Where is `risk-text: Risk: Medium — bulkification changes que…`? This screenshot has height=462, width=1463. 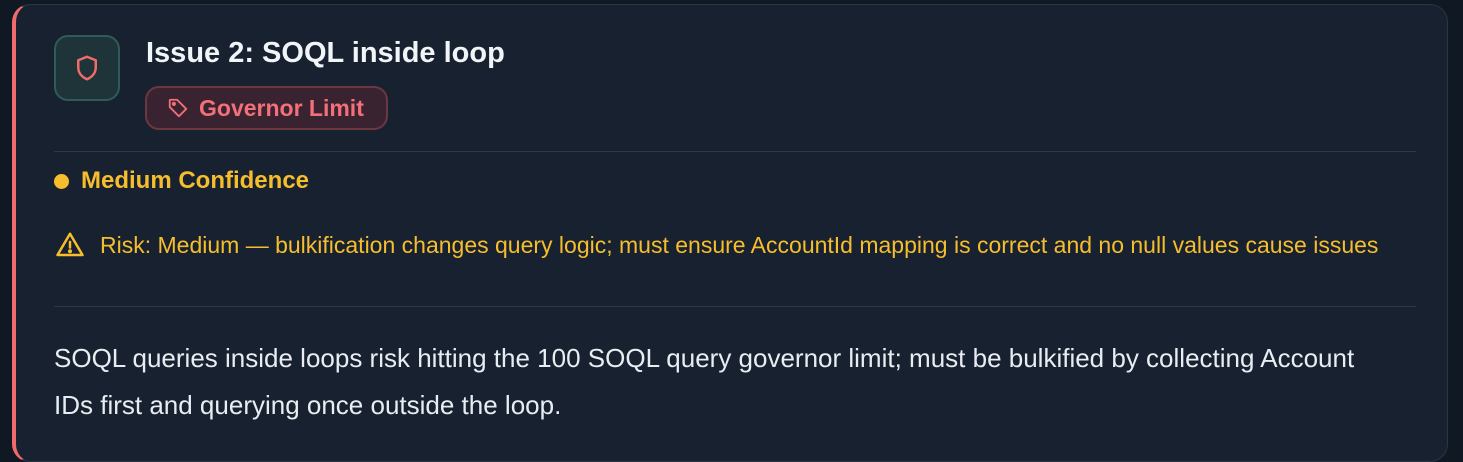 risk-text: Risk: Medium — bulkification changes que… is located at coordinates (739, 245).